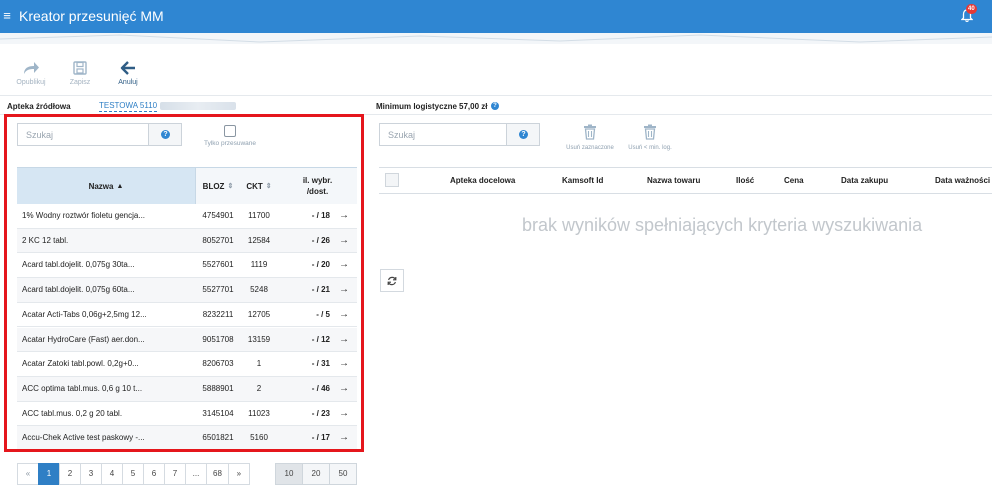 The height and width of the screenshot is (490, 992). Describe the element at coordinates (289, 474) in the screenshot. I see `page-size-button: 10` at that location.